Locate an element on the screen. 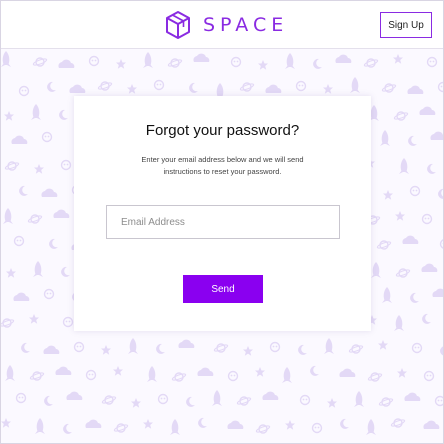 The width and height of the screenshot is (444, 444). card-title: Forgot your password? is located at coordinates (222, 130).